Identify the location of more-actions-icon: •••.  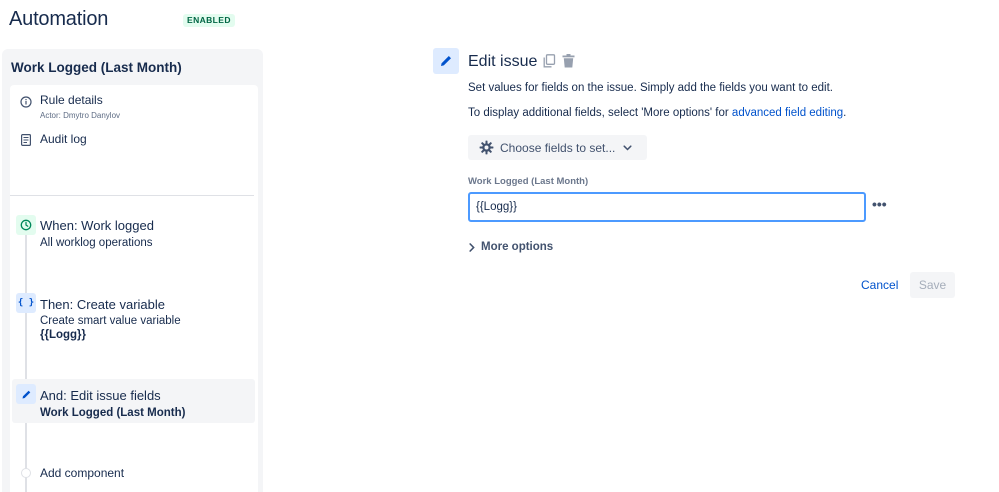
(879, 204).